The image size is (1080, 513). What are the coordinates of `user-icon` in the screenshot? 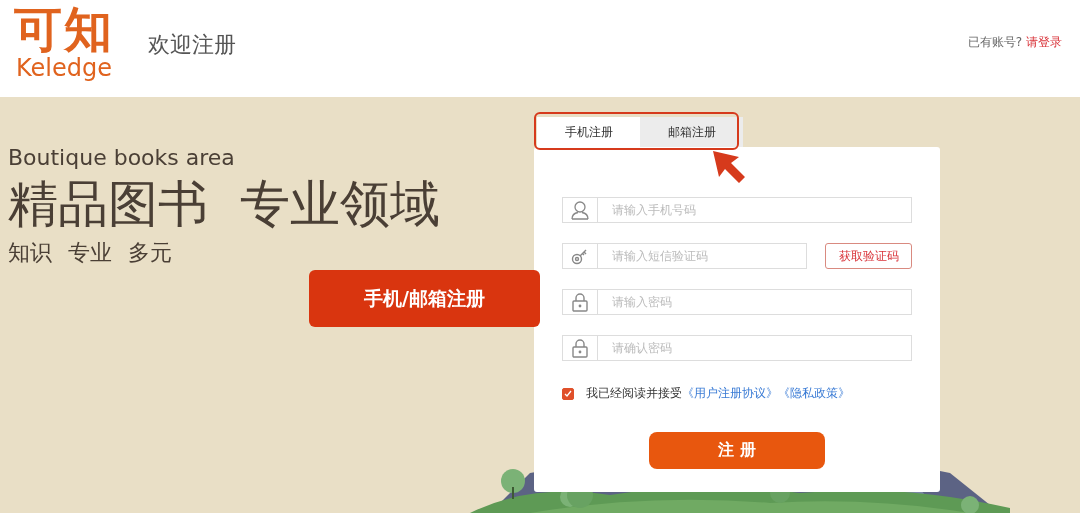 It's located at (580, 210).